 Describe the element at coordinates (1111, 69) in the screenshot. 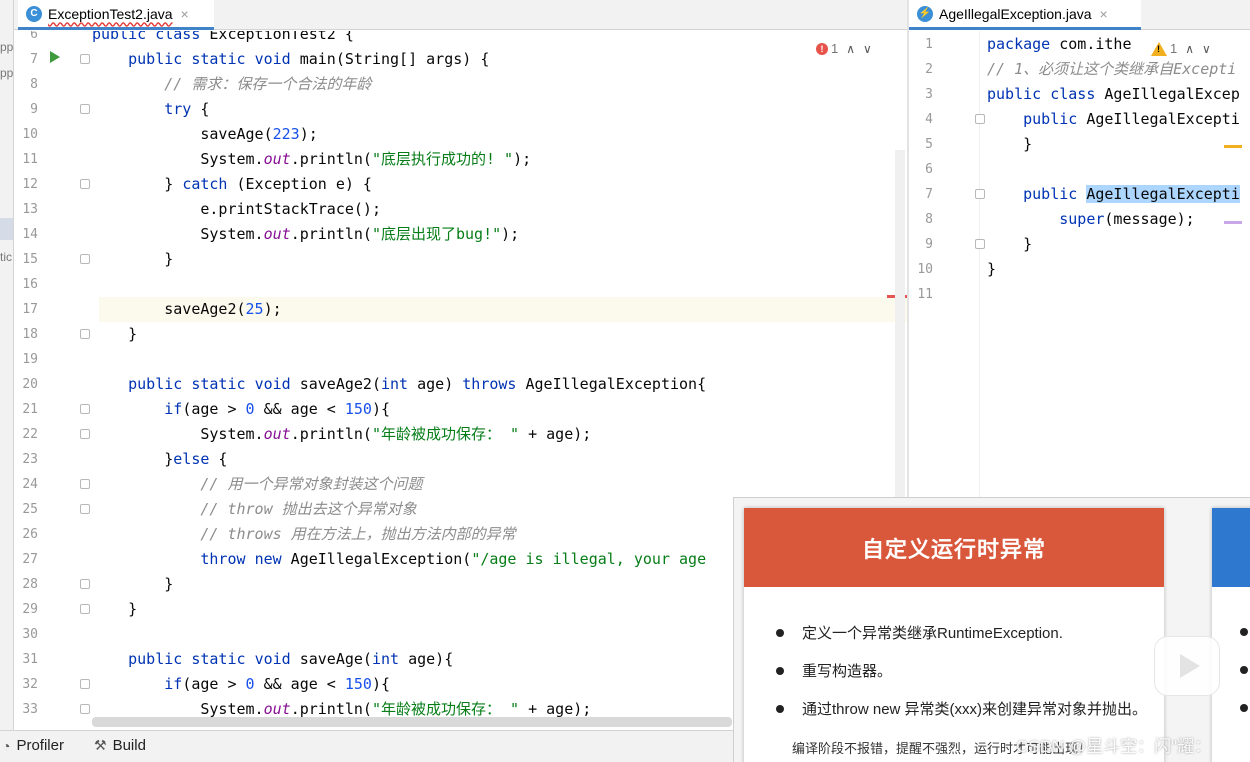

I see `code-line: // 1、必须让这个类继承自Excepti` at that location.